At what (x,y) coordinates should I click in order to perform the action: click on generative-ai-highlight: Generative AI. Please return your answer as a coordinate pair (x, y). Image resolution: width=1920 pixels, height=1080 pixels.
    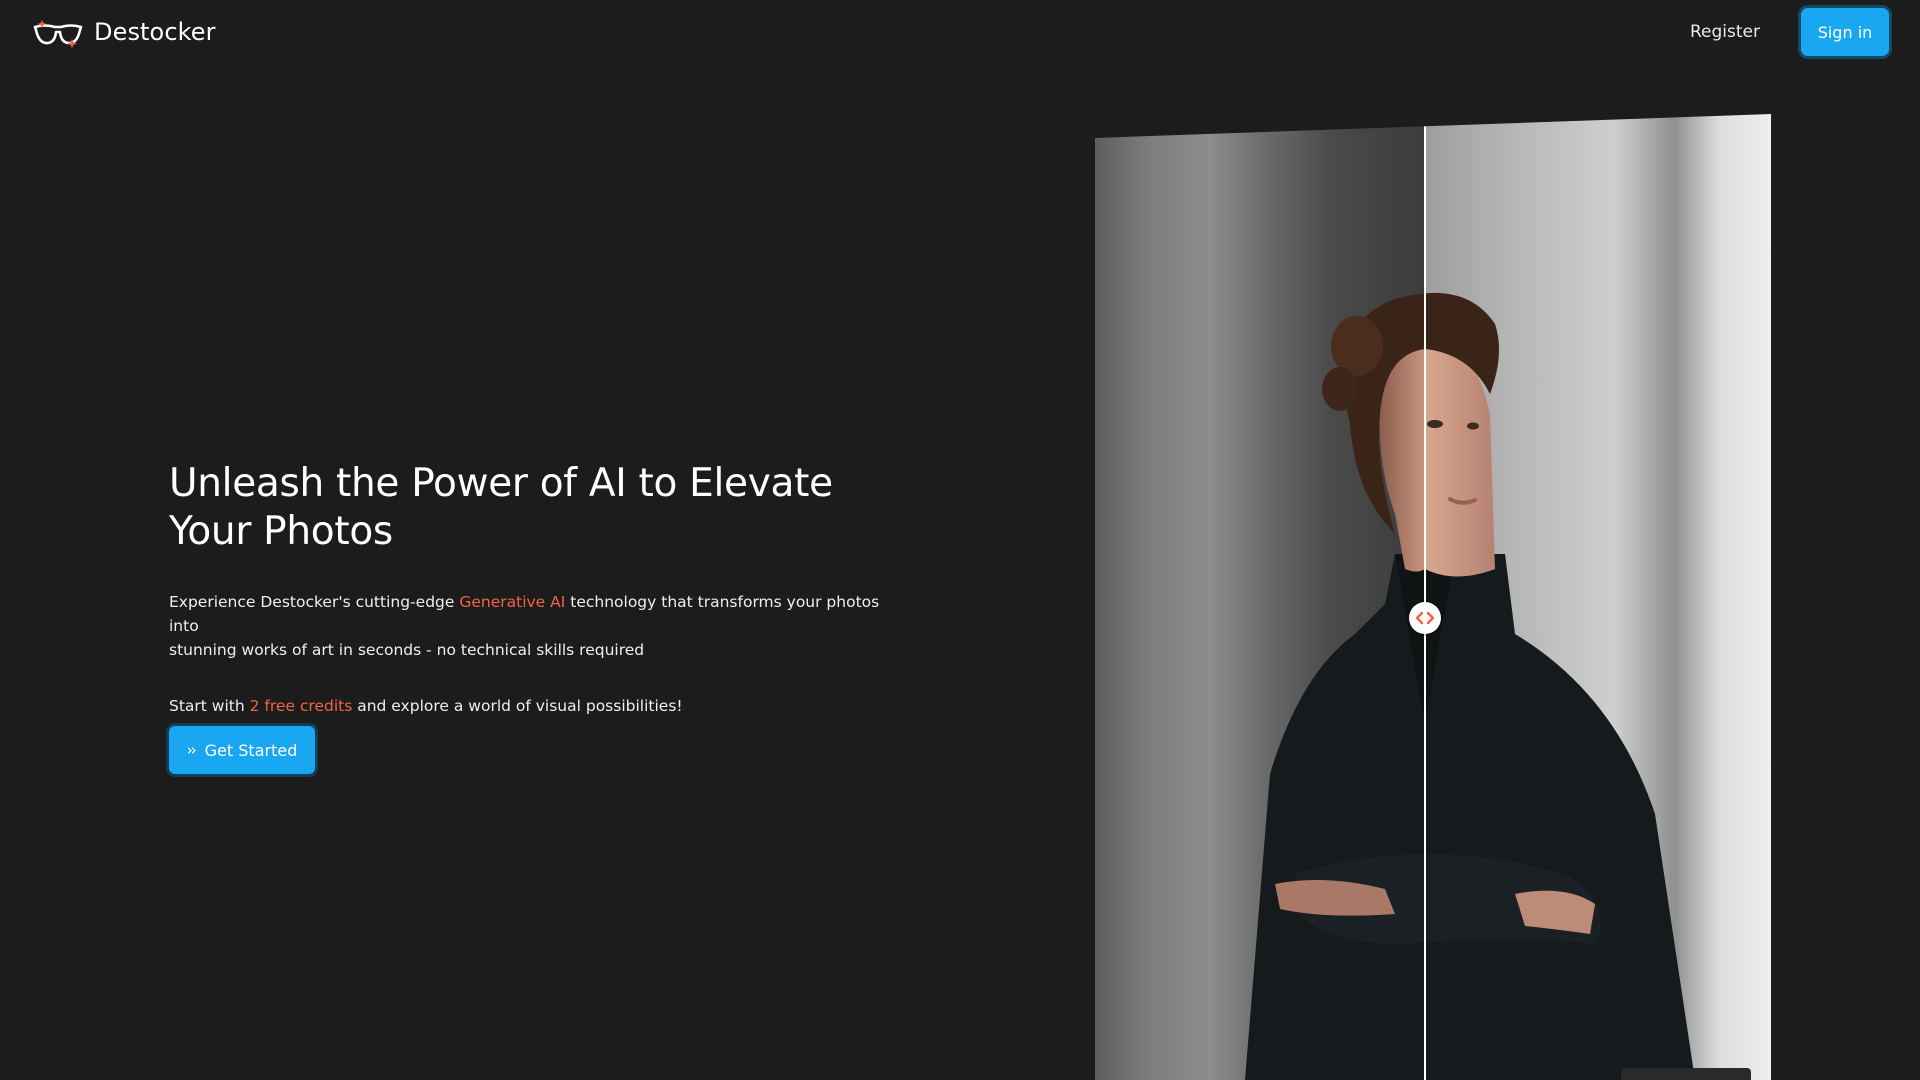
    Looking at the image, I should click on (512, 602).